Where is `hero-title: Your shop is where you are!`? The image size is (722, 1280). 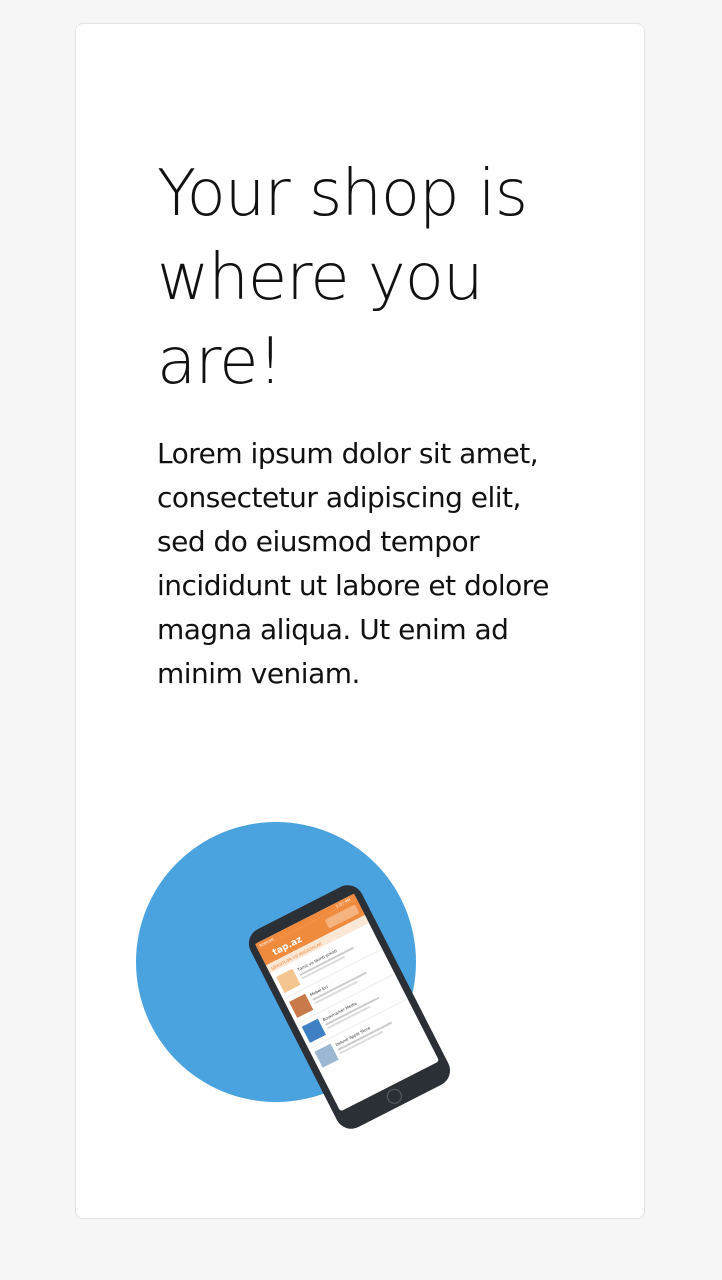 hero-title: Your shop is where you are! is located at coordinates (342, 278).